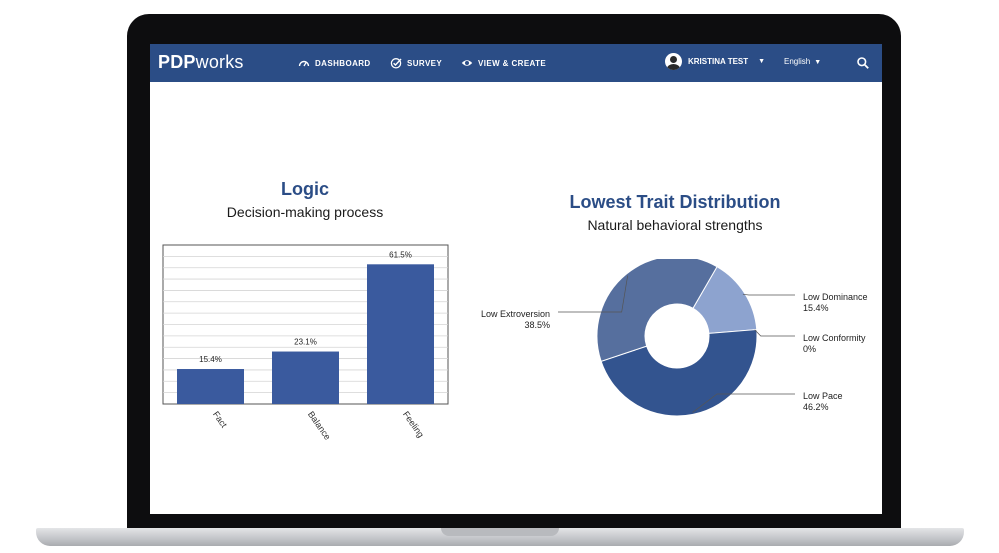 Image resolution: width=999 pixels, height=553 pixels. What do you see at coordinates (515, 314) in the screenshot?
I see `slice-label: Low Extroversion` at bounding box center [515, 314].